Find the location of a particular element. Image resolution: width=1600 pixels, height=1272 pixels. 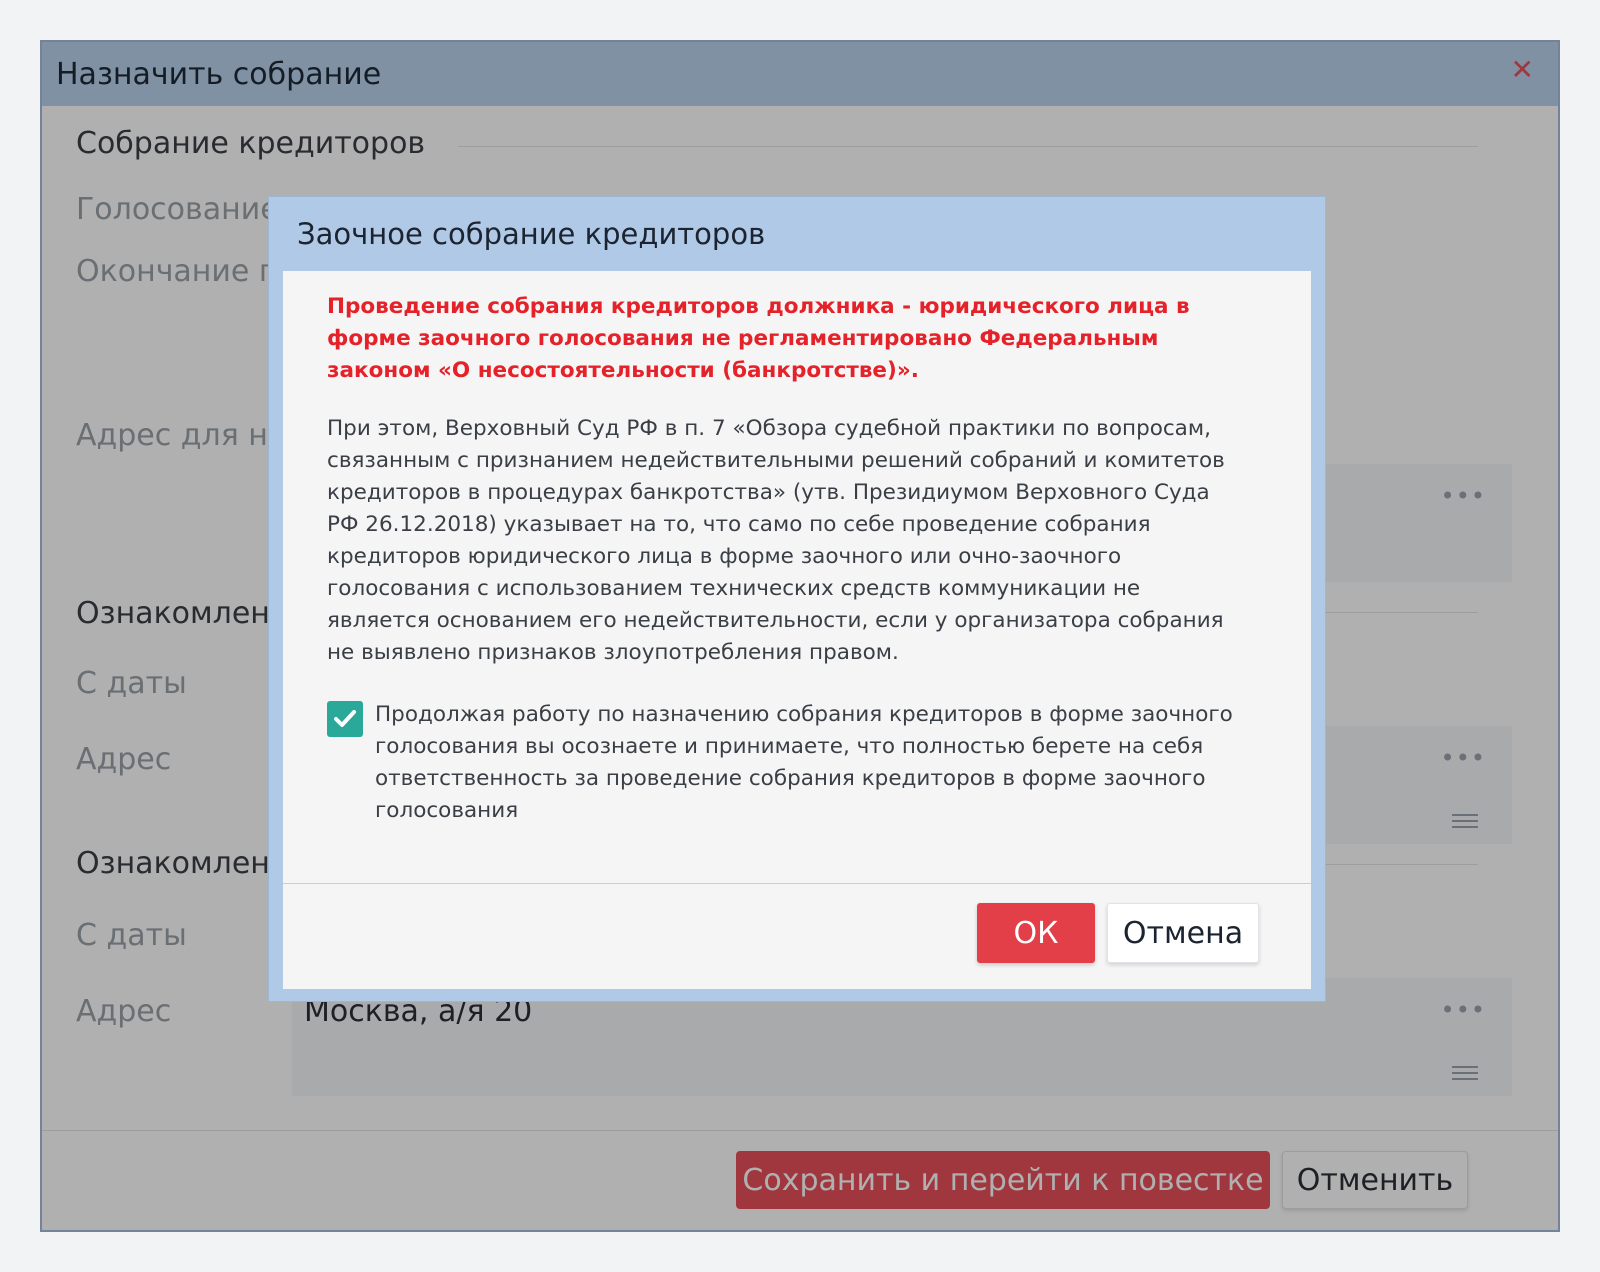

ok-button: ОК is located at coordinates (1036, 933).